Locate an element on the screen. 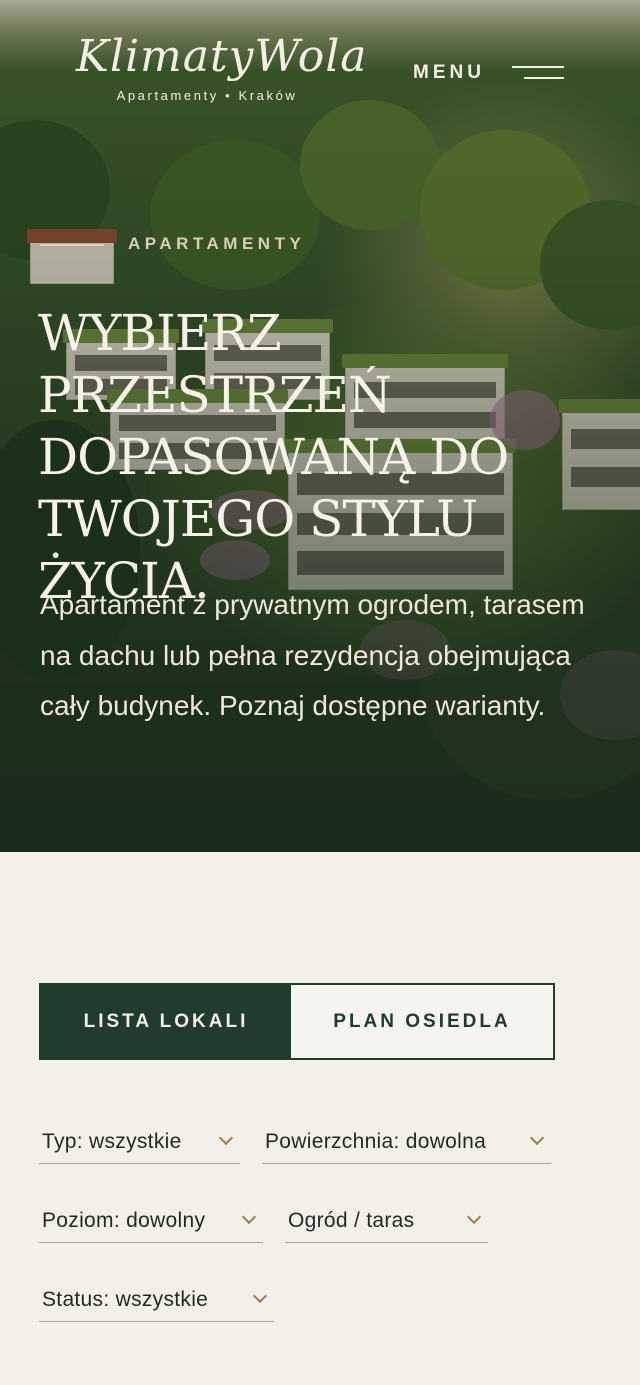  filter-garden-dropdown: Ogród / taras is located at coordinates (386, 1220).